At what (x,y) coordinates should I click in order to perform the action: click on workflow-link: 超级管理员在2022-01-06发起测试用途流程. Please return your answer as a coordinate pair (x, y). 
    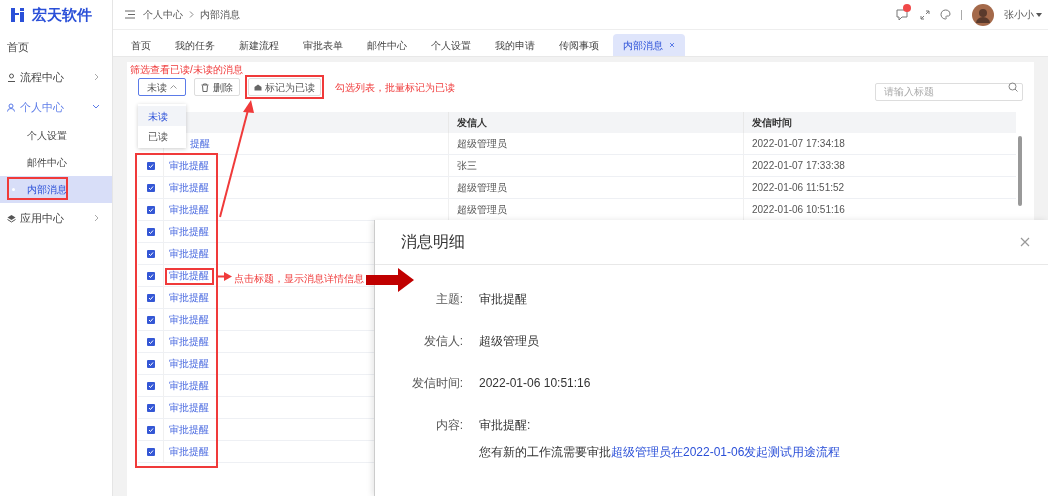
    Looking at the image, I should click on (726, 452).